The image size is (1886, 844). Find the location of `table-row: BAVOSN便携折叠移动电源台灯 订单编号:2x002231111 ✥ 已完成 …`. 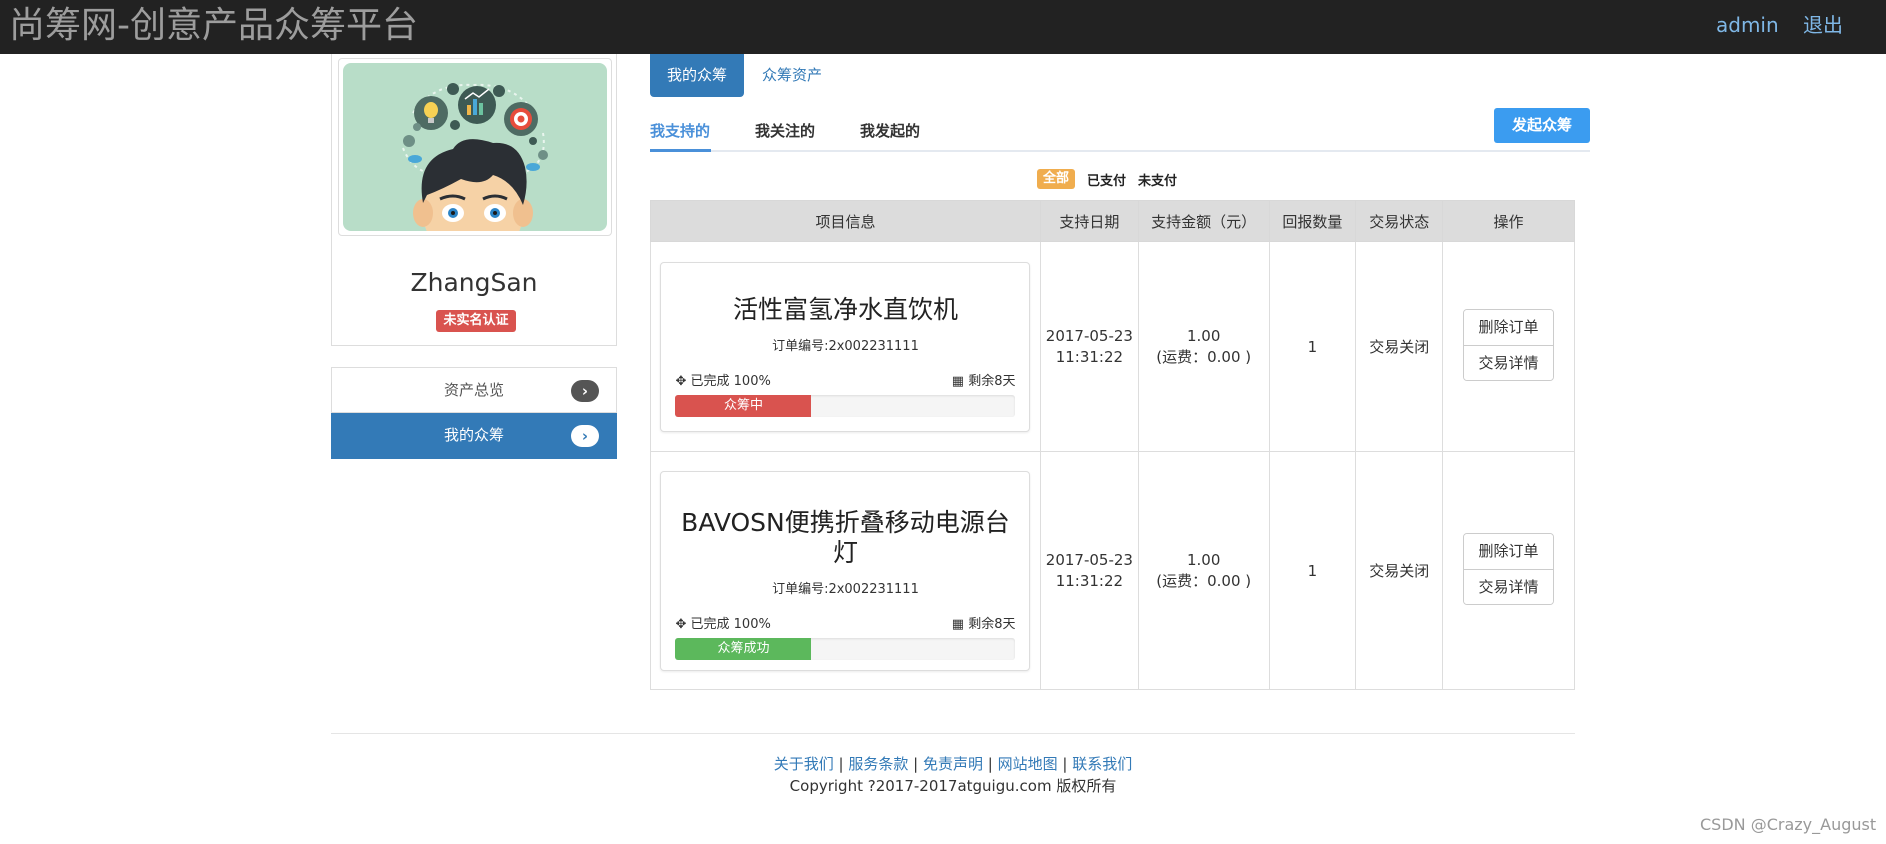

table-row: BAVOSN便携折叠移动电源台灯 订单编号:2x002231111 ✥ 已完成 … is located at coordinates (1112, 570).